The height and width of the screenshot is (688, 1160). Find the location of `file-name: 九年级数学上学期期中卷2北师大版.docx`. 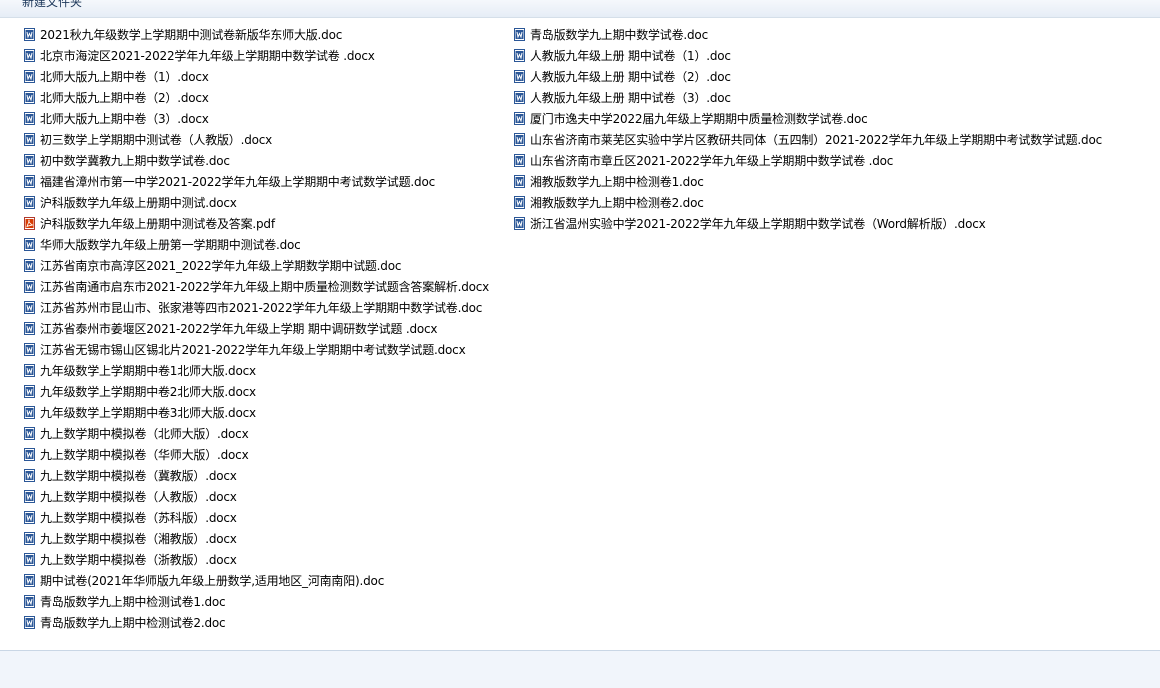

file-name: 九年级数学上学期期中卷2北师大版.docx is located at coordinates (148, 392).